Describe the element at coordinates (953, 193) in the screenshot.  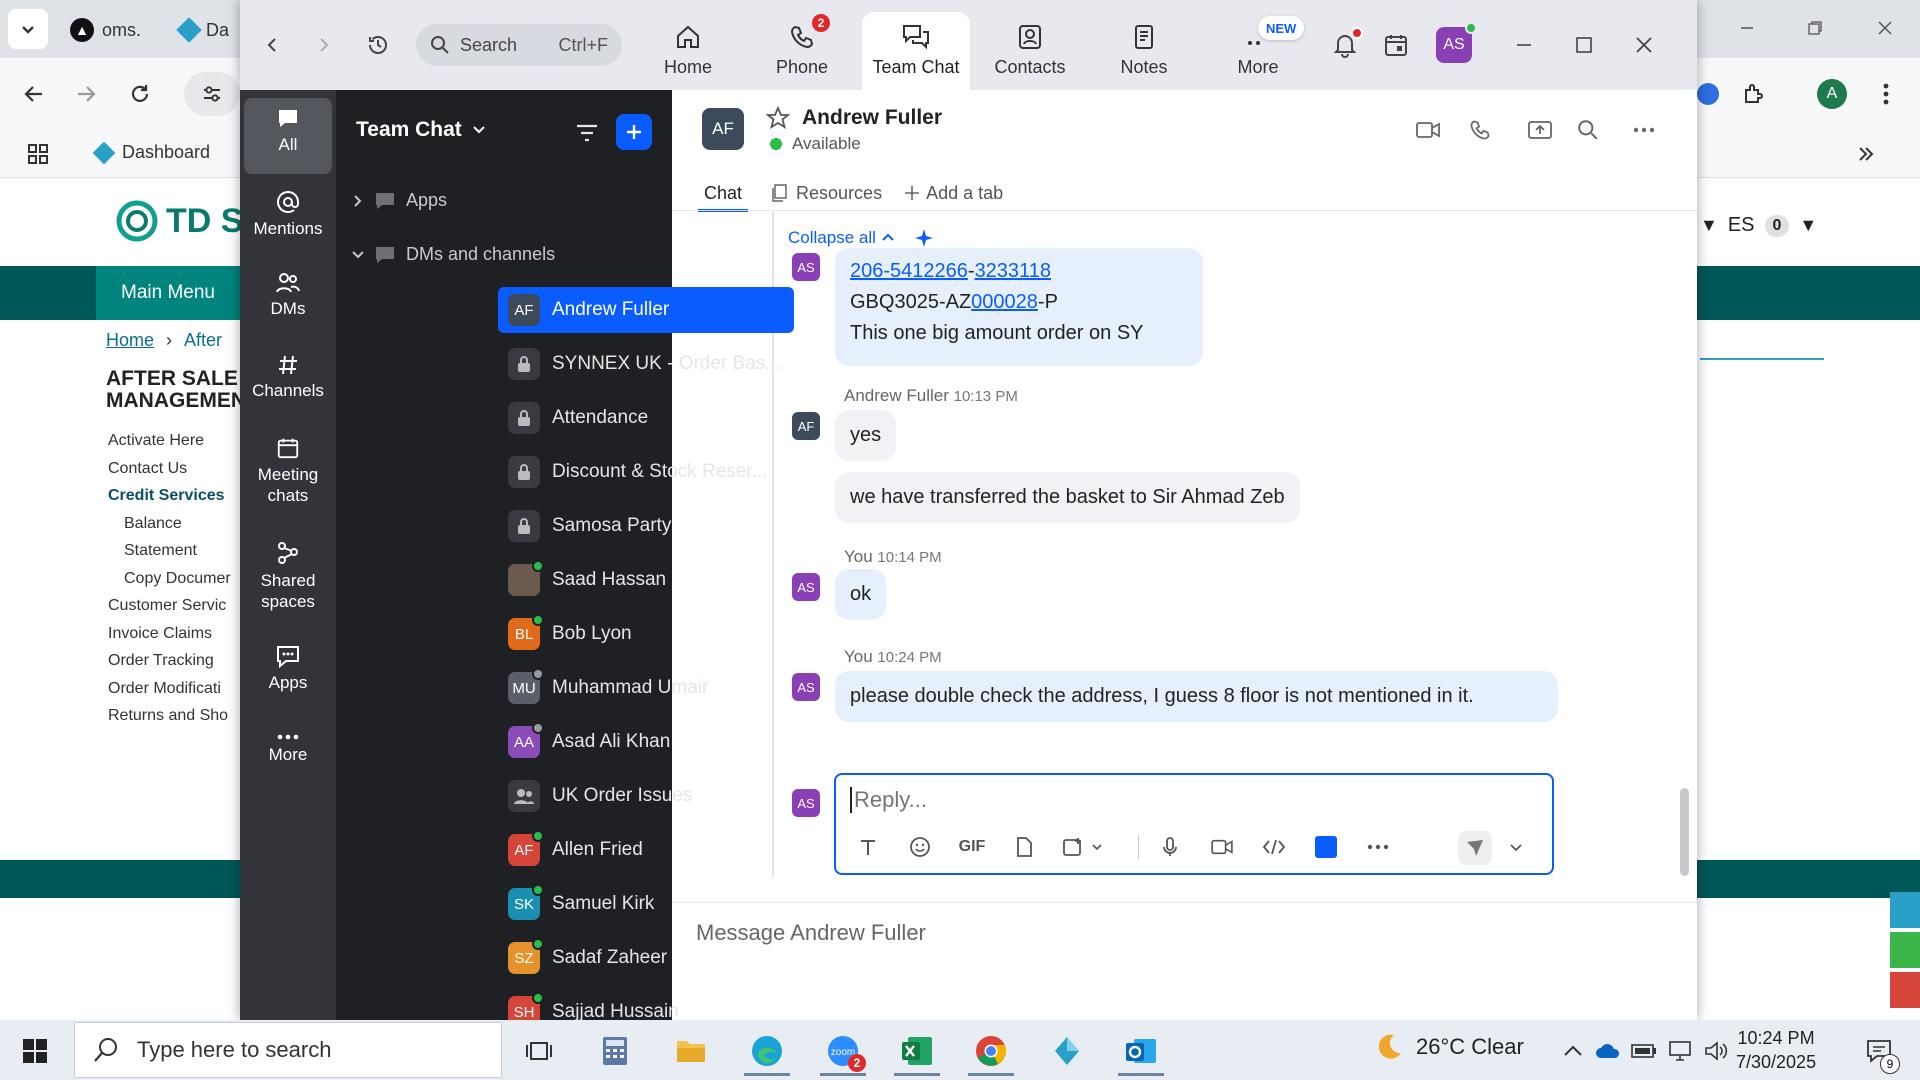
I see `add-tab-button: Add a tab` at that location.